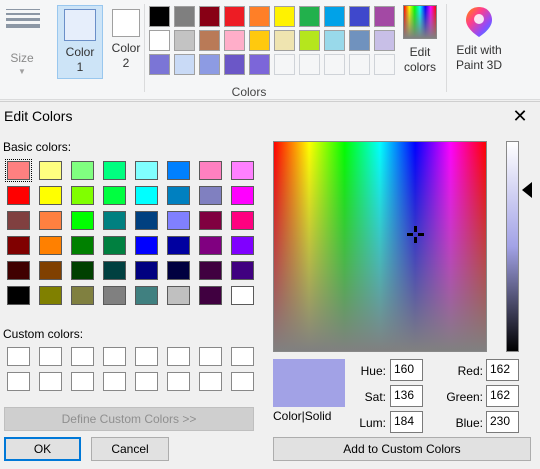 The width and height of the screenshot is (540, 469). Describe the element at coordinates (502, 370) in the screenshot. I see `red-field: 162` at that location.